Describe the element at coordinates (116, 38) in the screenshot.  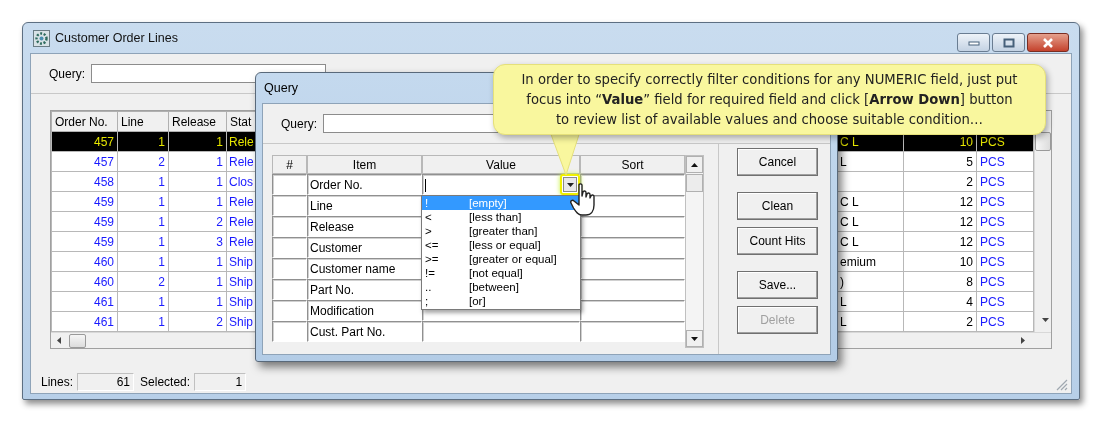
I see `window-title: Customer Order Lines` at that location.